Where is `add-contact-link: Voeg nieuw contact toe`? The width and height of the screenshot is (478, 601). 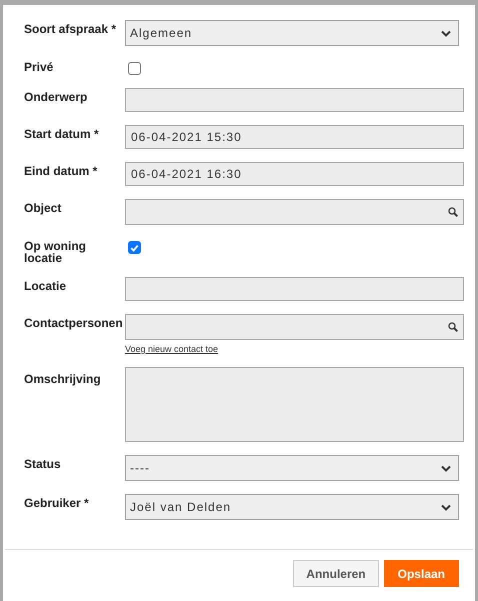
add-contact-link: Voeg nieuw contact toe is located at coordinates (171, 349).